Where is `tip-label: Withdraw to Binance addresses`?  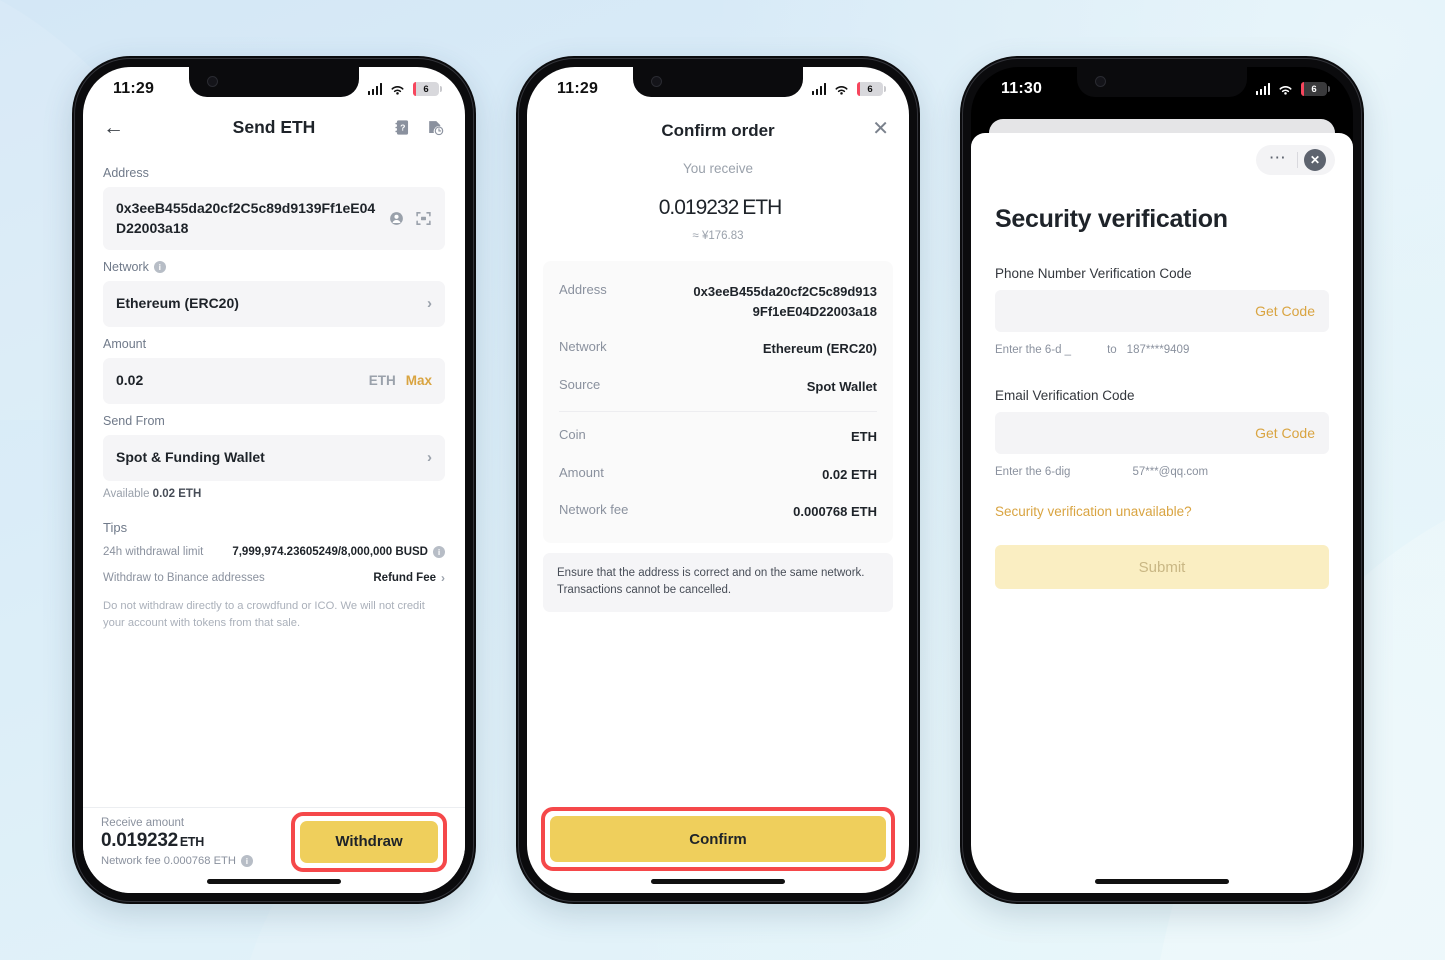 tip-label: Withdraw to Binance addresses is located at coordinates (184, 577).